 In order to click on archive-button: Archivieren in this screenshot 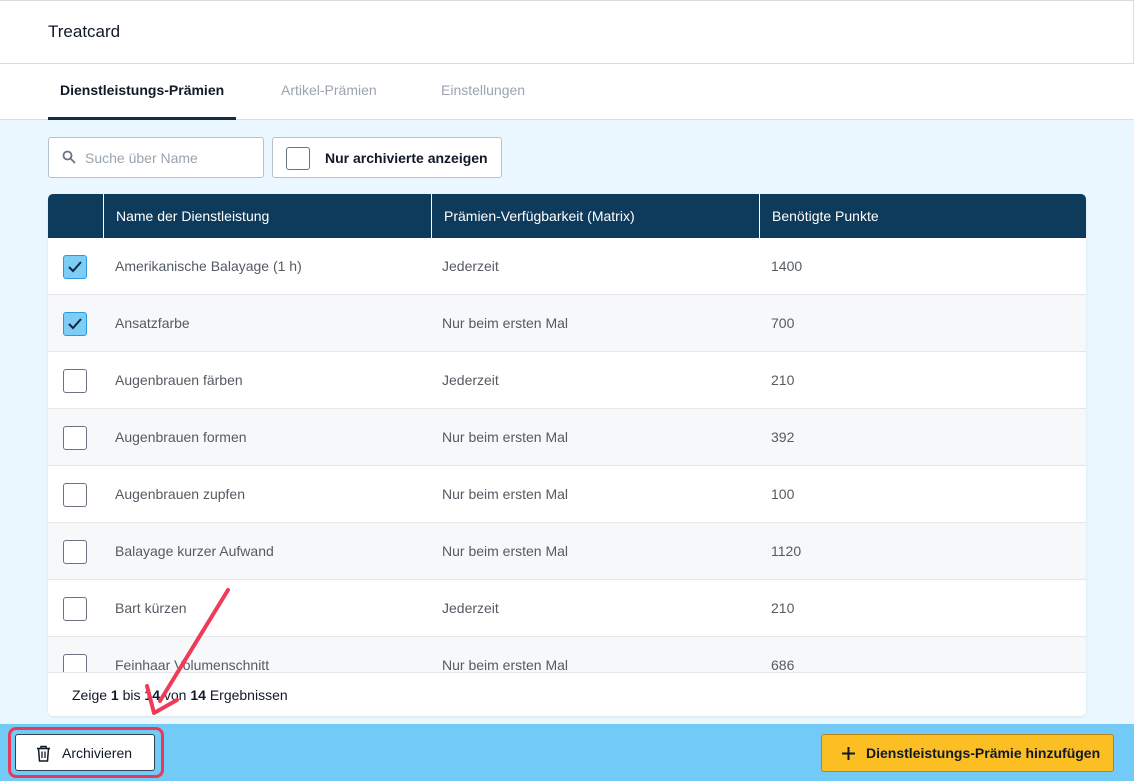, I will do `click(85, 752)`.